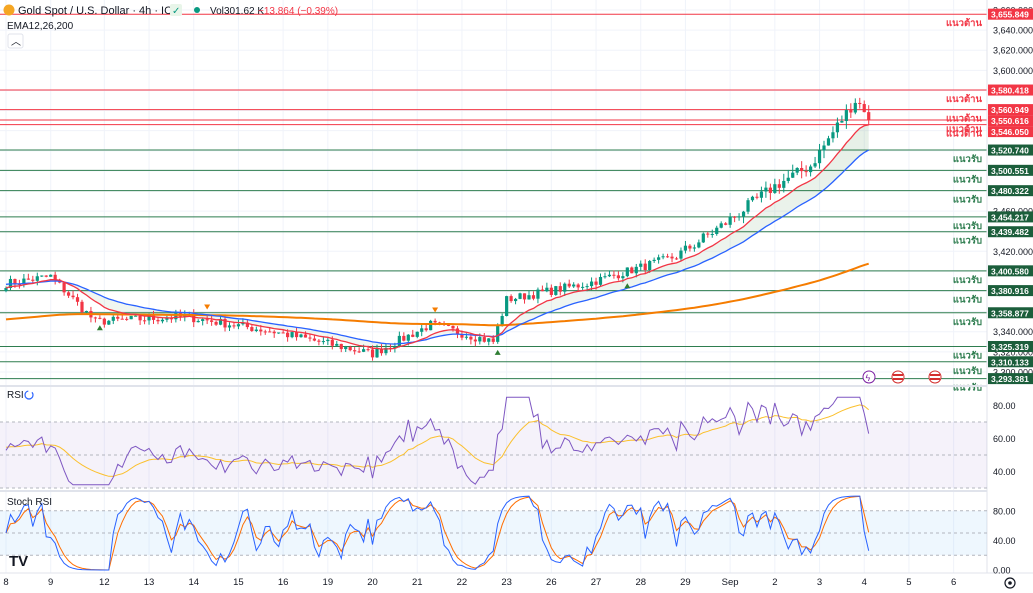  What do you see at coordinates (1013, 51) in the screenshot?
I see `price-tick-label: 3,620.000` at bounding box center [1013, 51].